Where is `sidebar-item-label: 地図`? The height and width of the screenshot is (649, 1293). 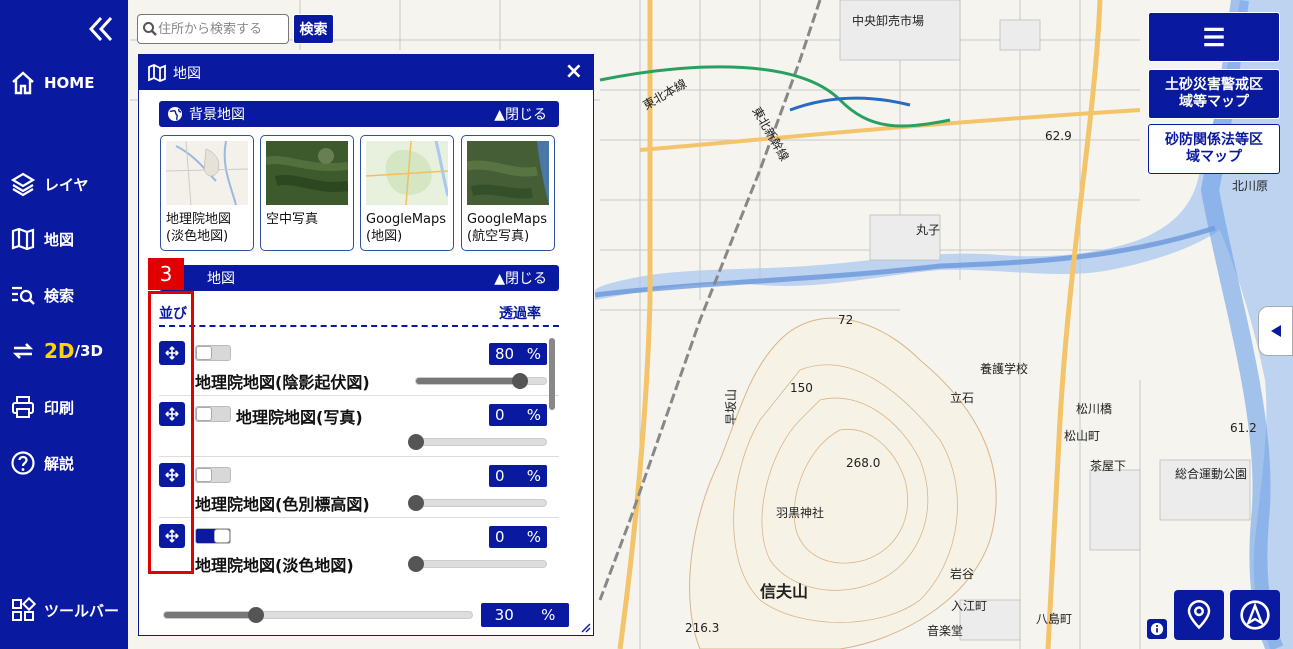 sidebar-item-label: 地図 is located at coordinates (59, 239).